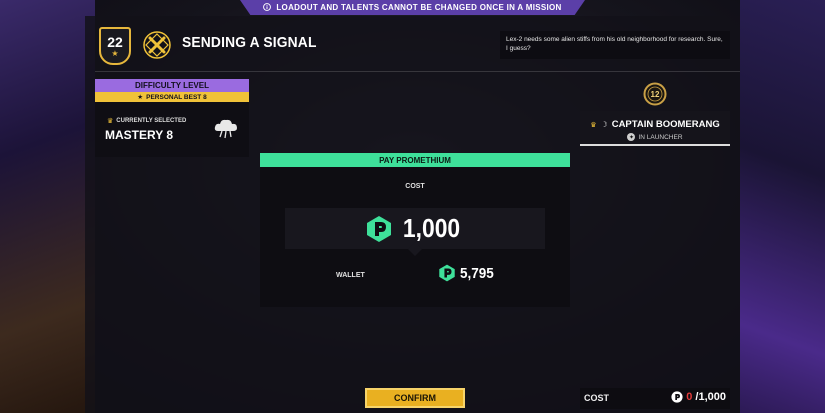 The width and height of the screenshot is (825, 413). I want to click on cost-label: COST, so click(415, 186).